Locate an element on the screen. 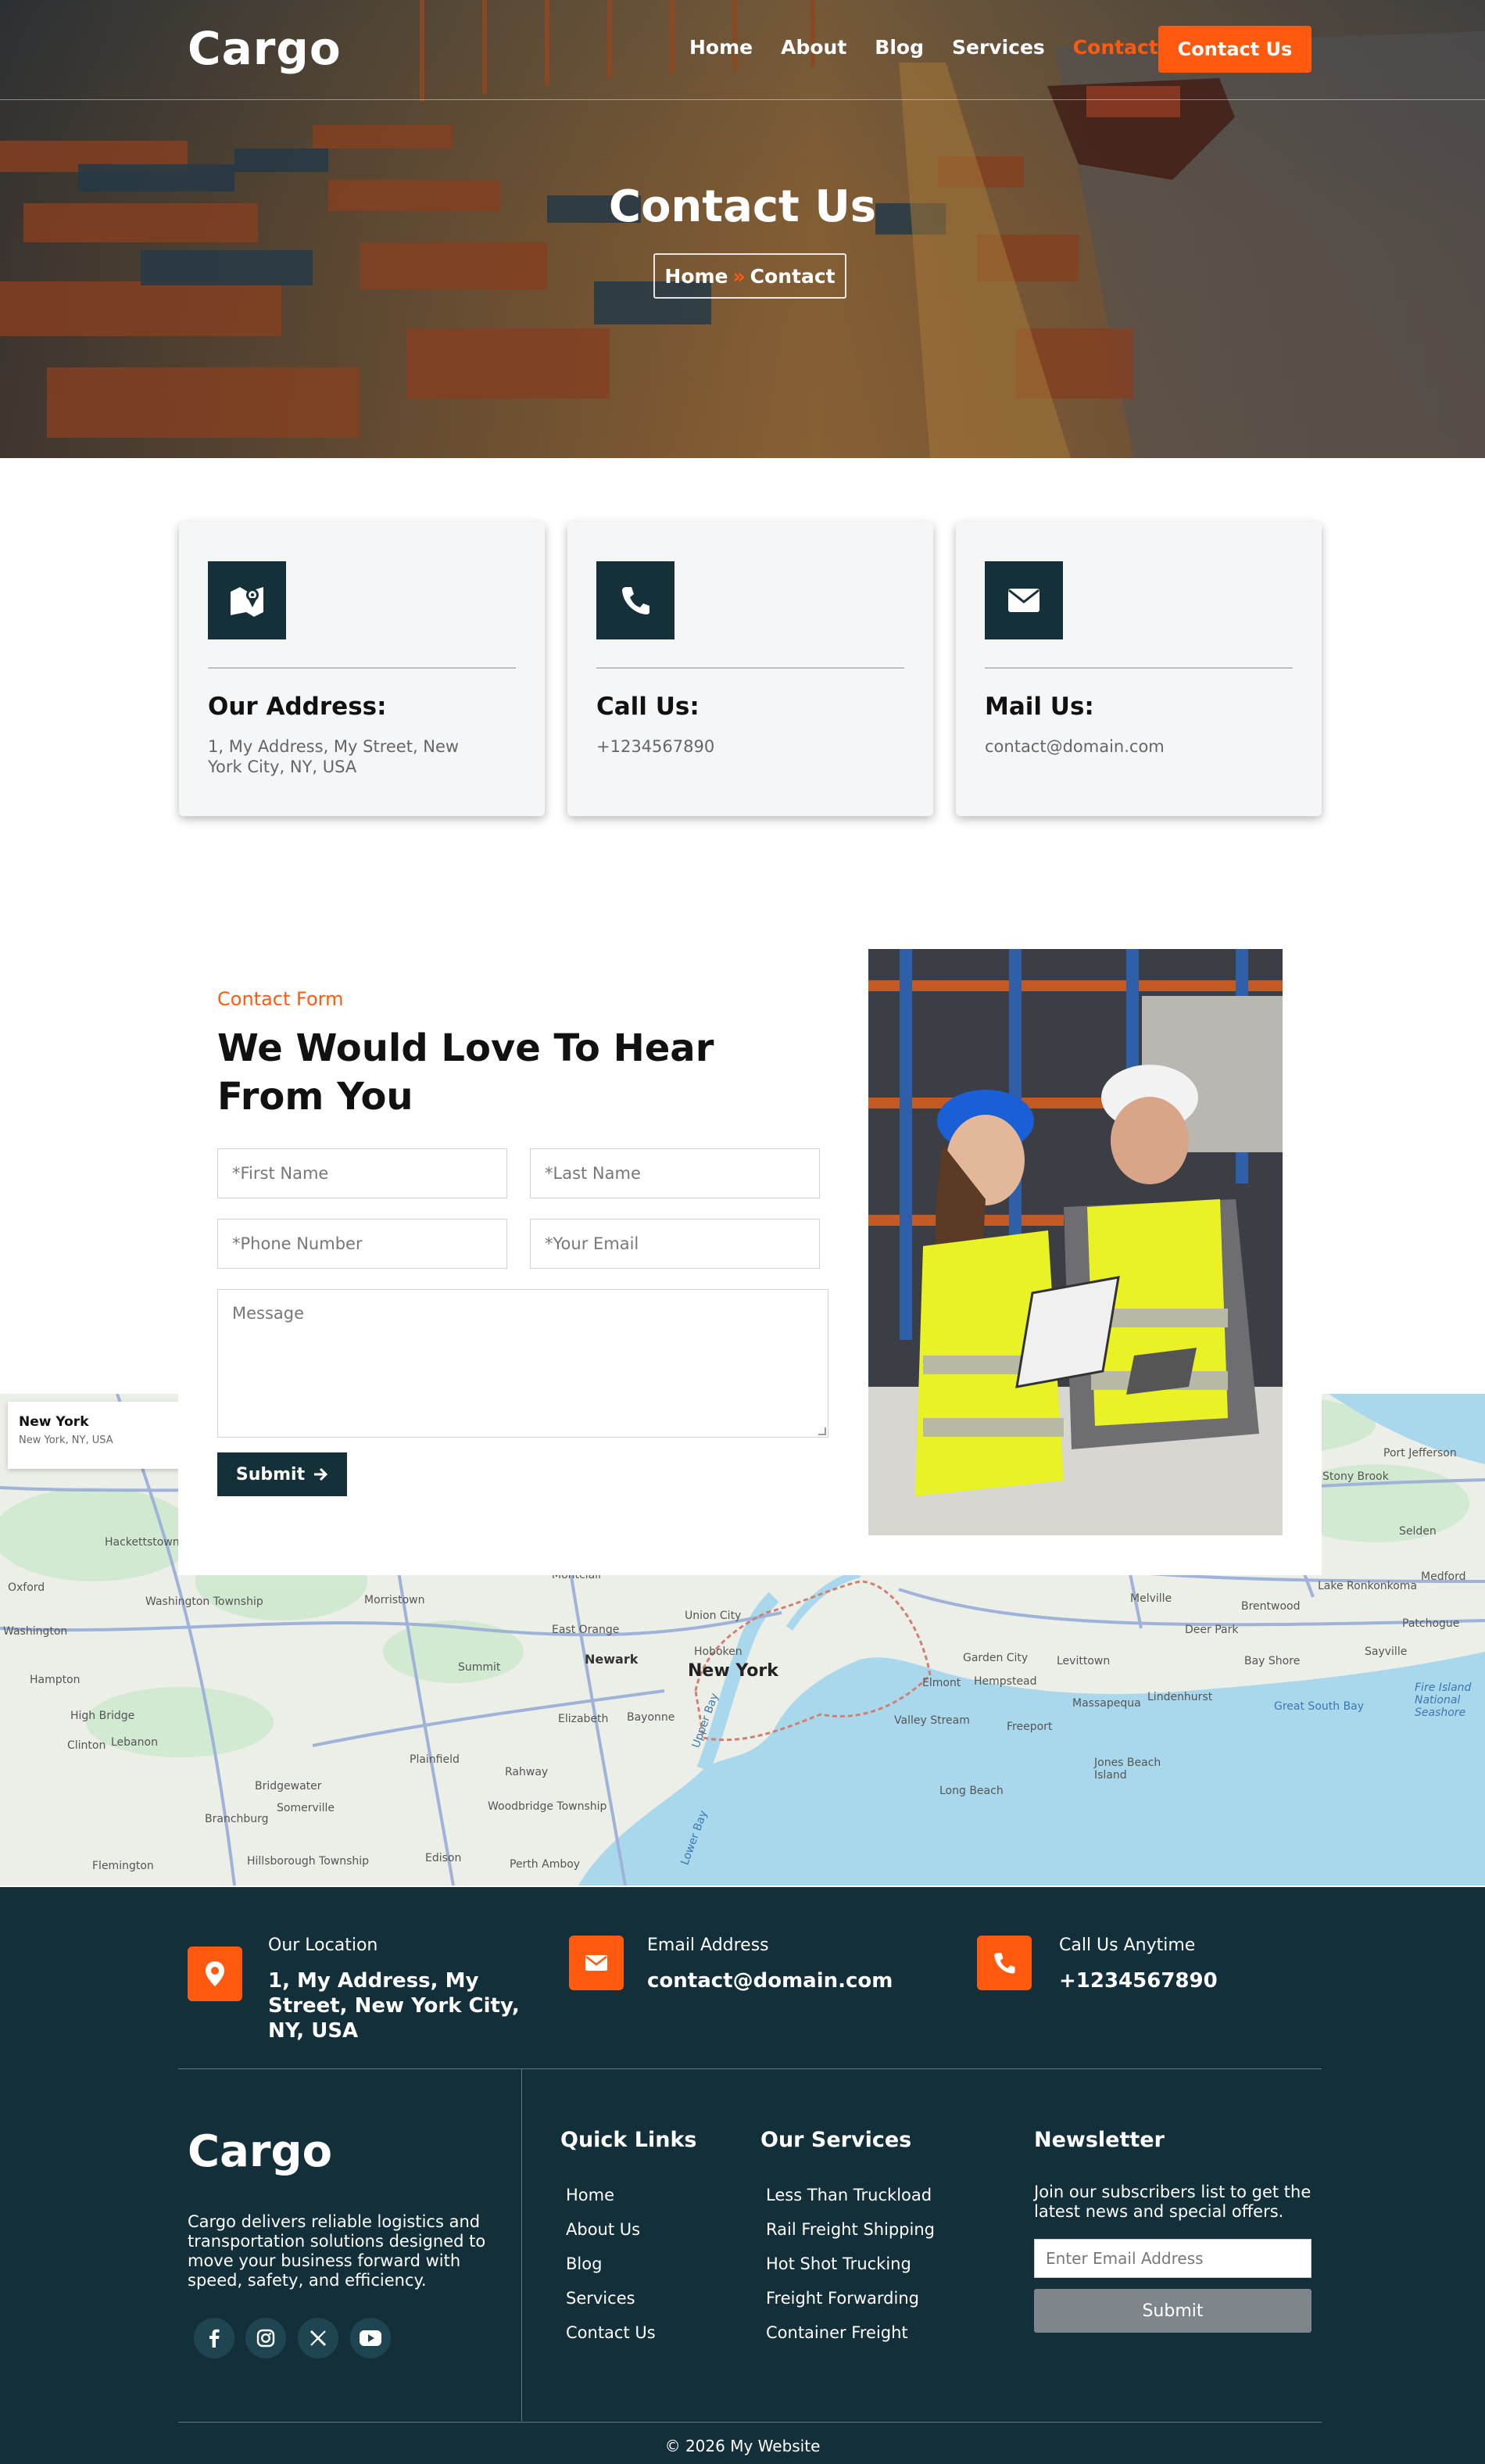 The height and width of the screenshot is (2464, 1485). nav-contact: Contact is located at coordinates (1115, 47).